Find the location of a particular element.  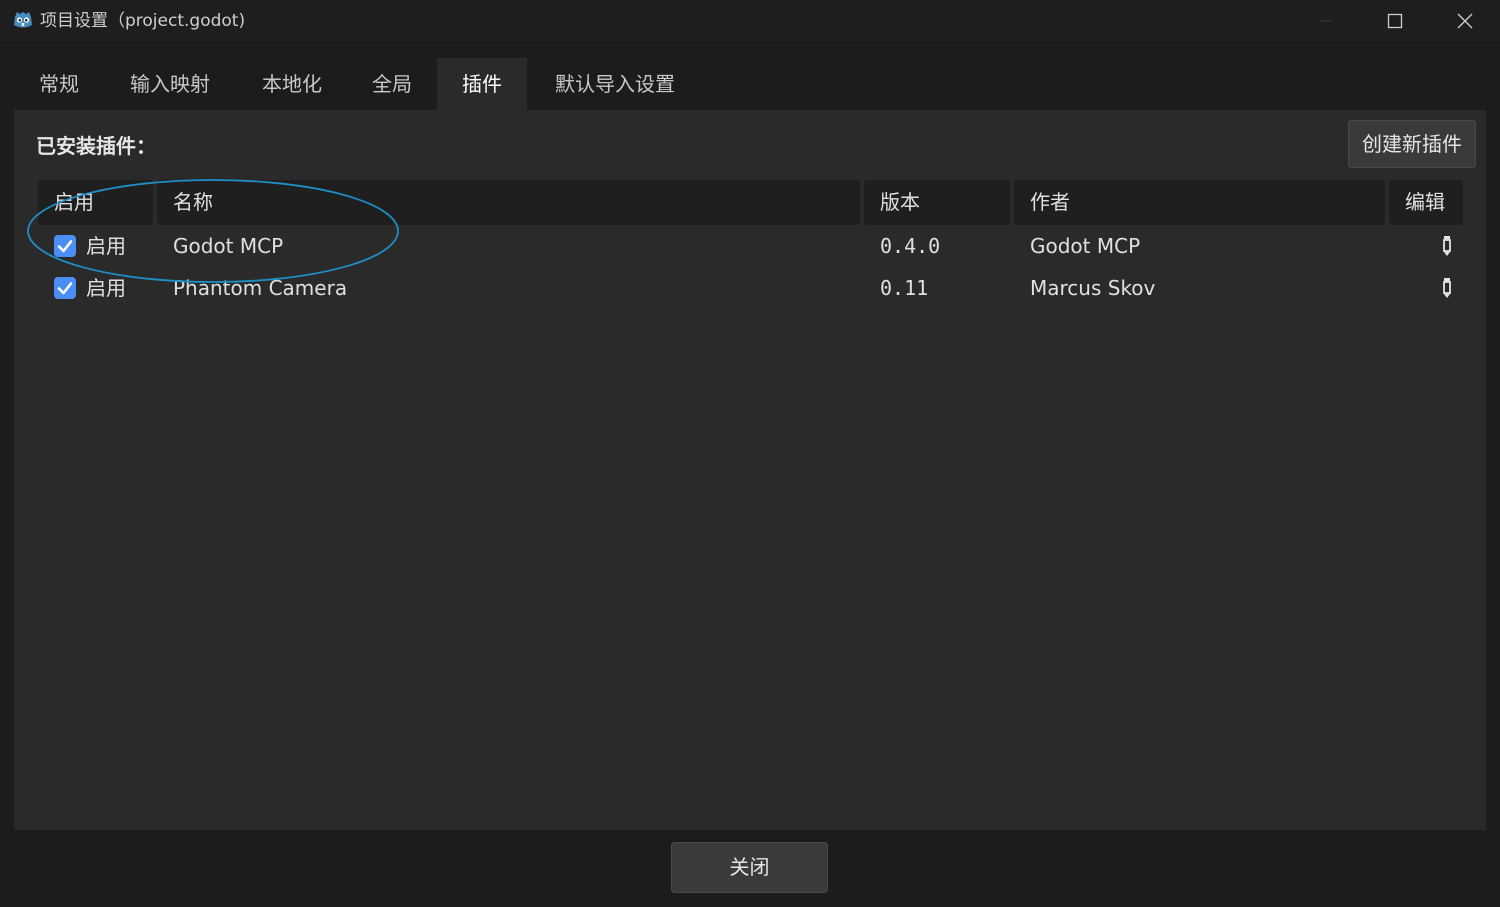

window-close-button is located at coordinates (1465, 21).